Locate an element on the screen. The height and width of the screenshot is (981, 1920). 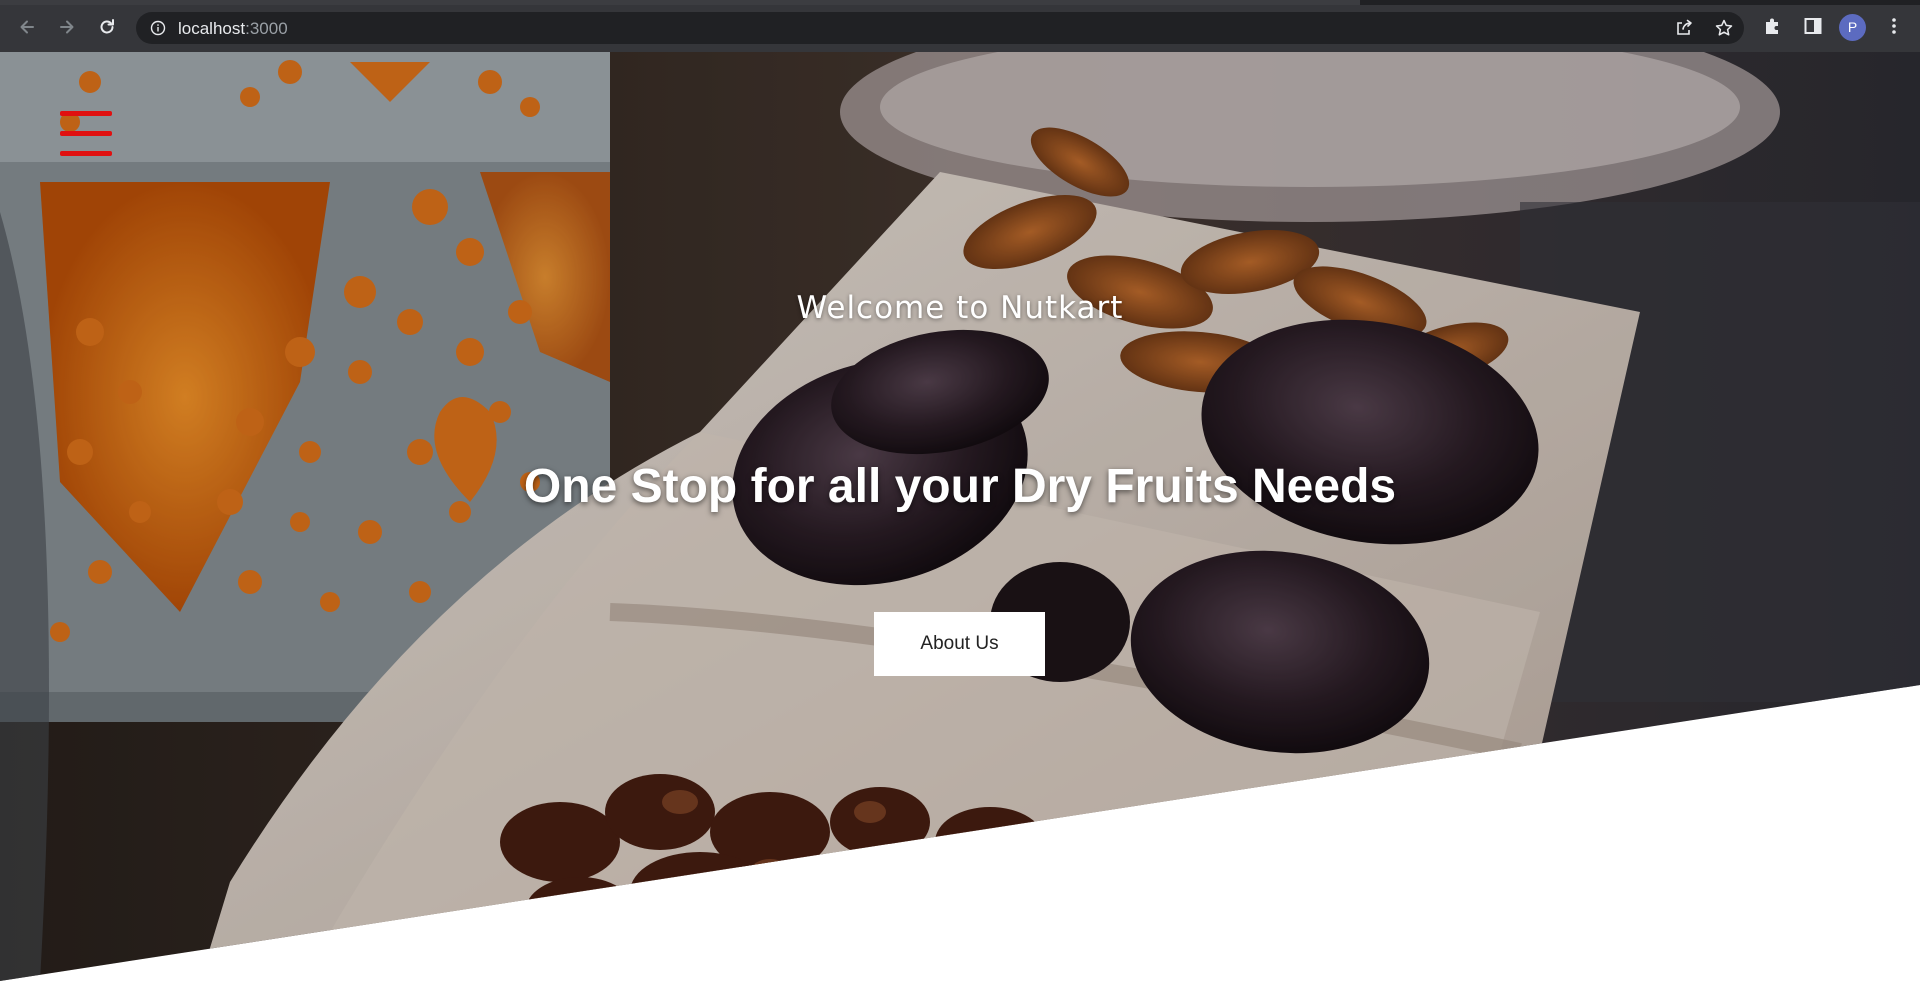
side-panel-button is located at coordinates (1813, 26).